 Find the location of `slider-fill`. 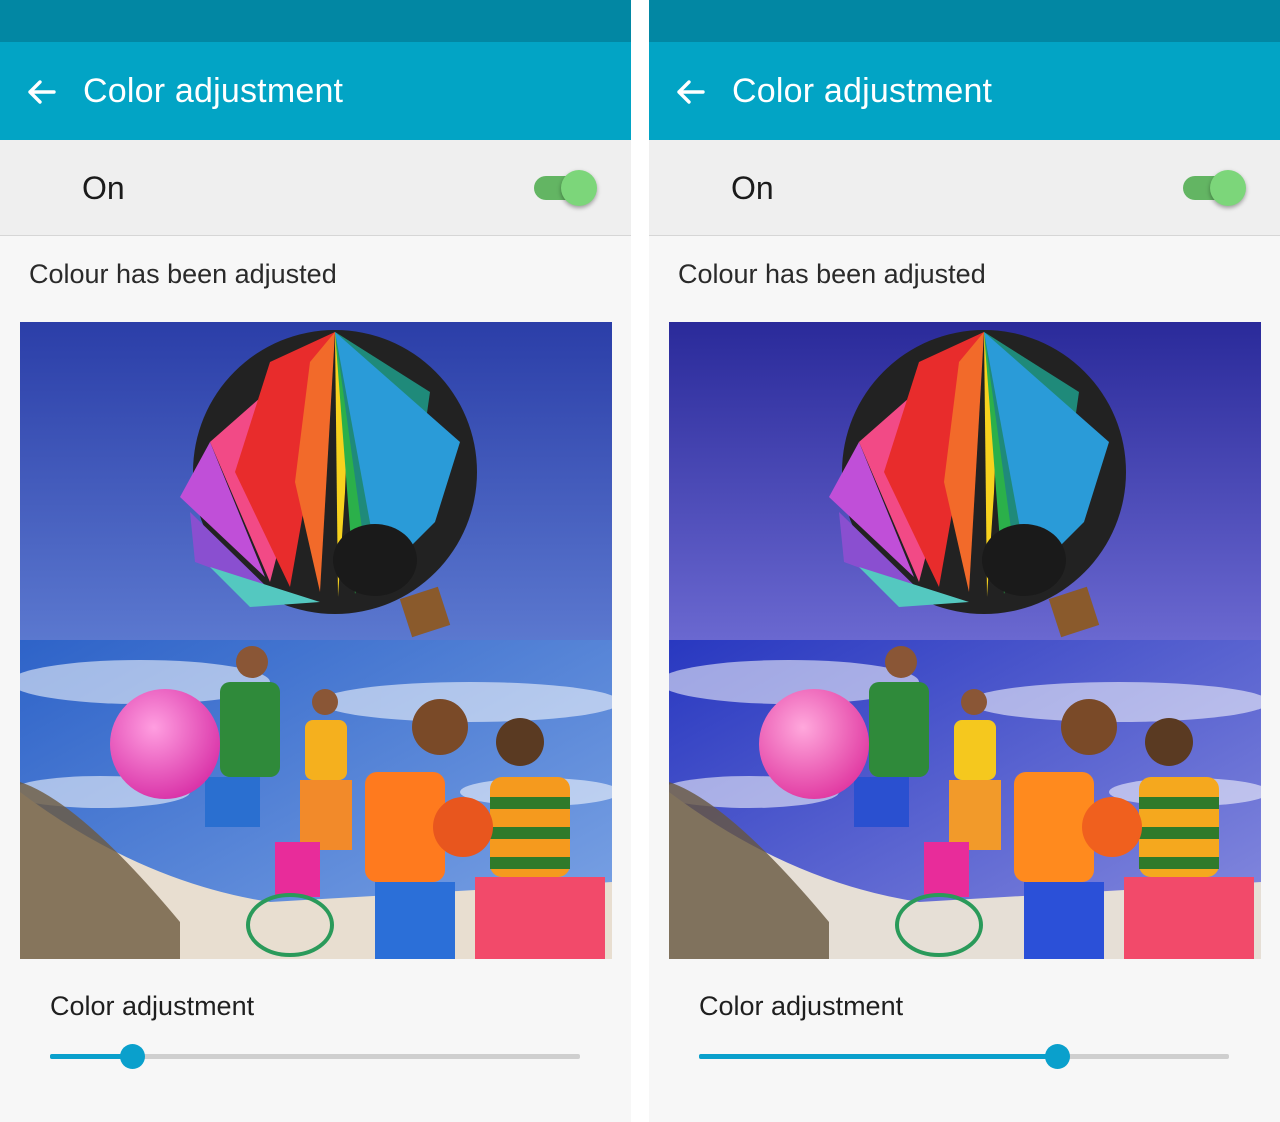

slider-fill is located at coordinates (878, 1056).